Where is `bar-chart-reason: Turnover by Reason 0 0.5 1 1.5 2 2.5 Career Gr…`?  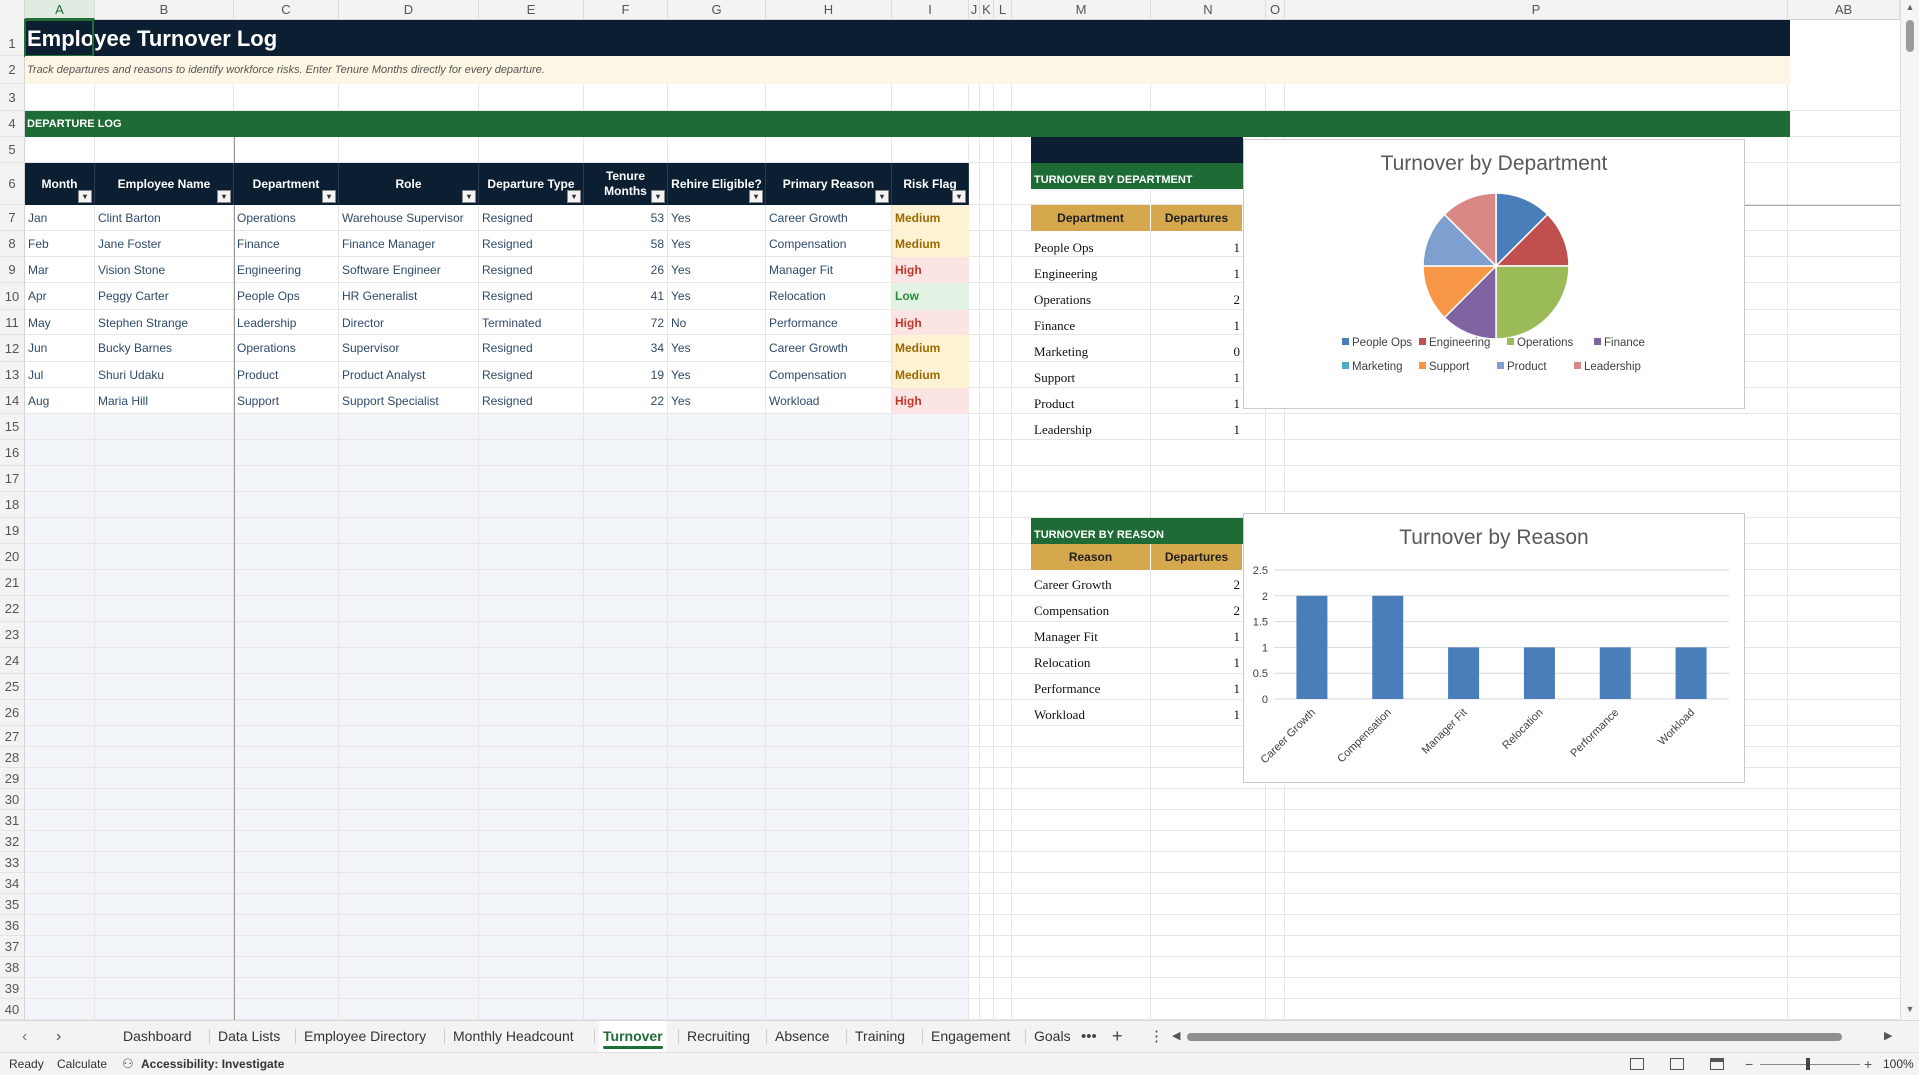
bar-chart-reason: Turnover by Reason 0 0.5 1 1.5 2 2.5 Career Gr… is located at coordinates (1494, 648).